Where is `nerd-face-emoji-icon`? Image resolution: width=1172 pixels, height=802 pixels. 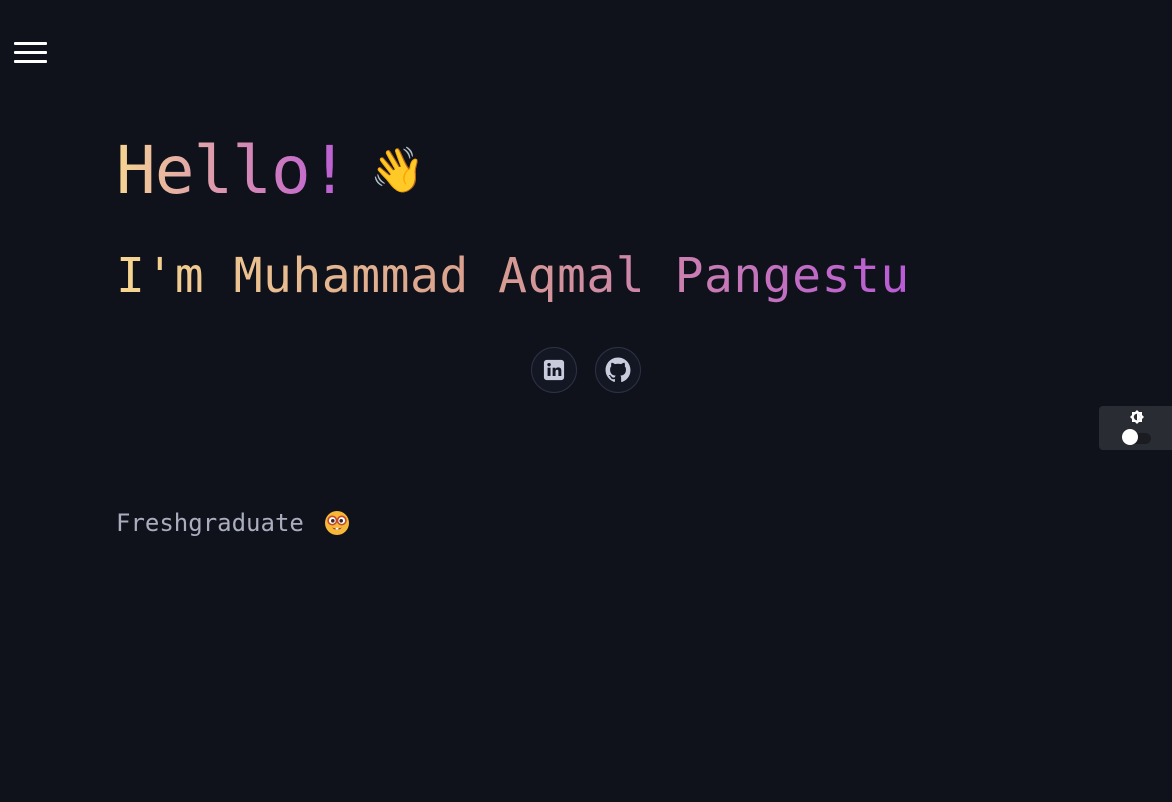 nerd-face-emoji-icon is located at coordinates (336, 523).